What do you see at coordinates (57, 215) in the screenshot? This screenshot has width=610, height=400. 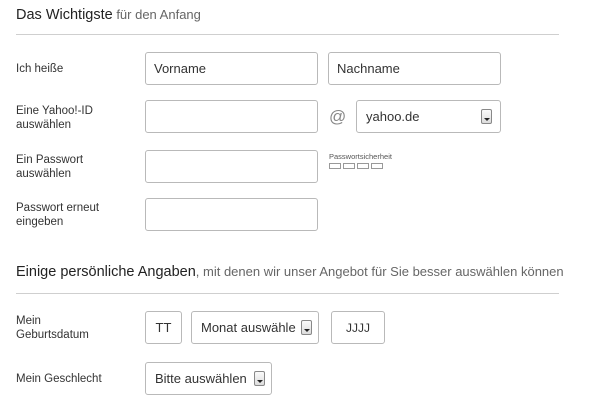 I see `password-confirm-label: Passwort erneut eingeben` at bounding box center [57, 215].